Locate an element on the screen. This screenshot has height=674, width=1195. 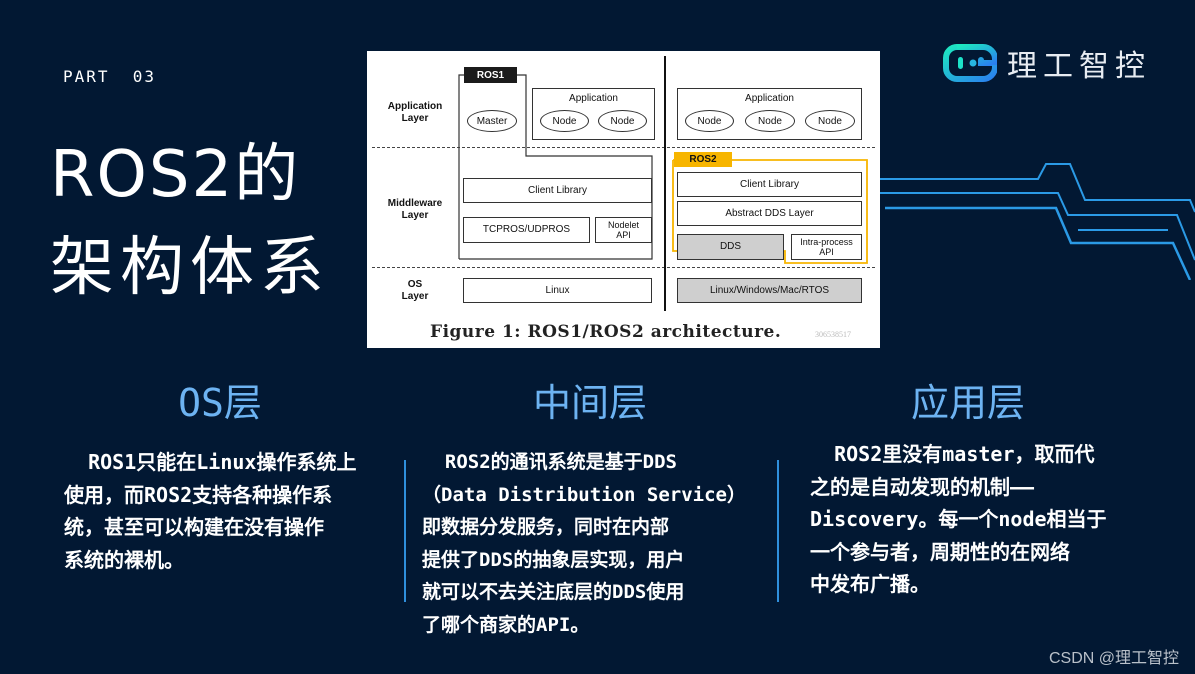
column-heading-application: 应用层 is located at coordinates (967, 403).